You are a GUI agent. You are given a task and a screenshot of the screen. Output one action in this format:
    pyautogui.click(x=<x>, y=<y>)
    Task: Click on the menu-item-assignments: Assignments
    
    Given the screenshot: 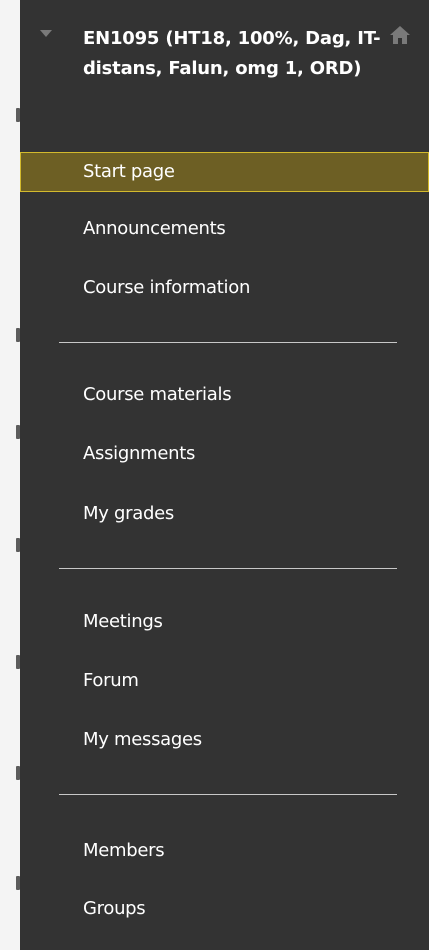 What is the action you would take?
    pyautogui.click(x=224, y=454)
    